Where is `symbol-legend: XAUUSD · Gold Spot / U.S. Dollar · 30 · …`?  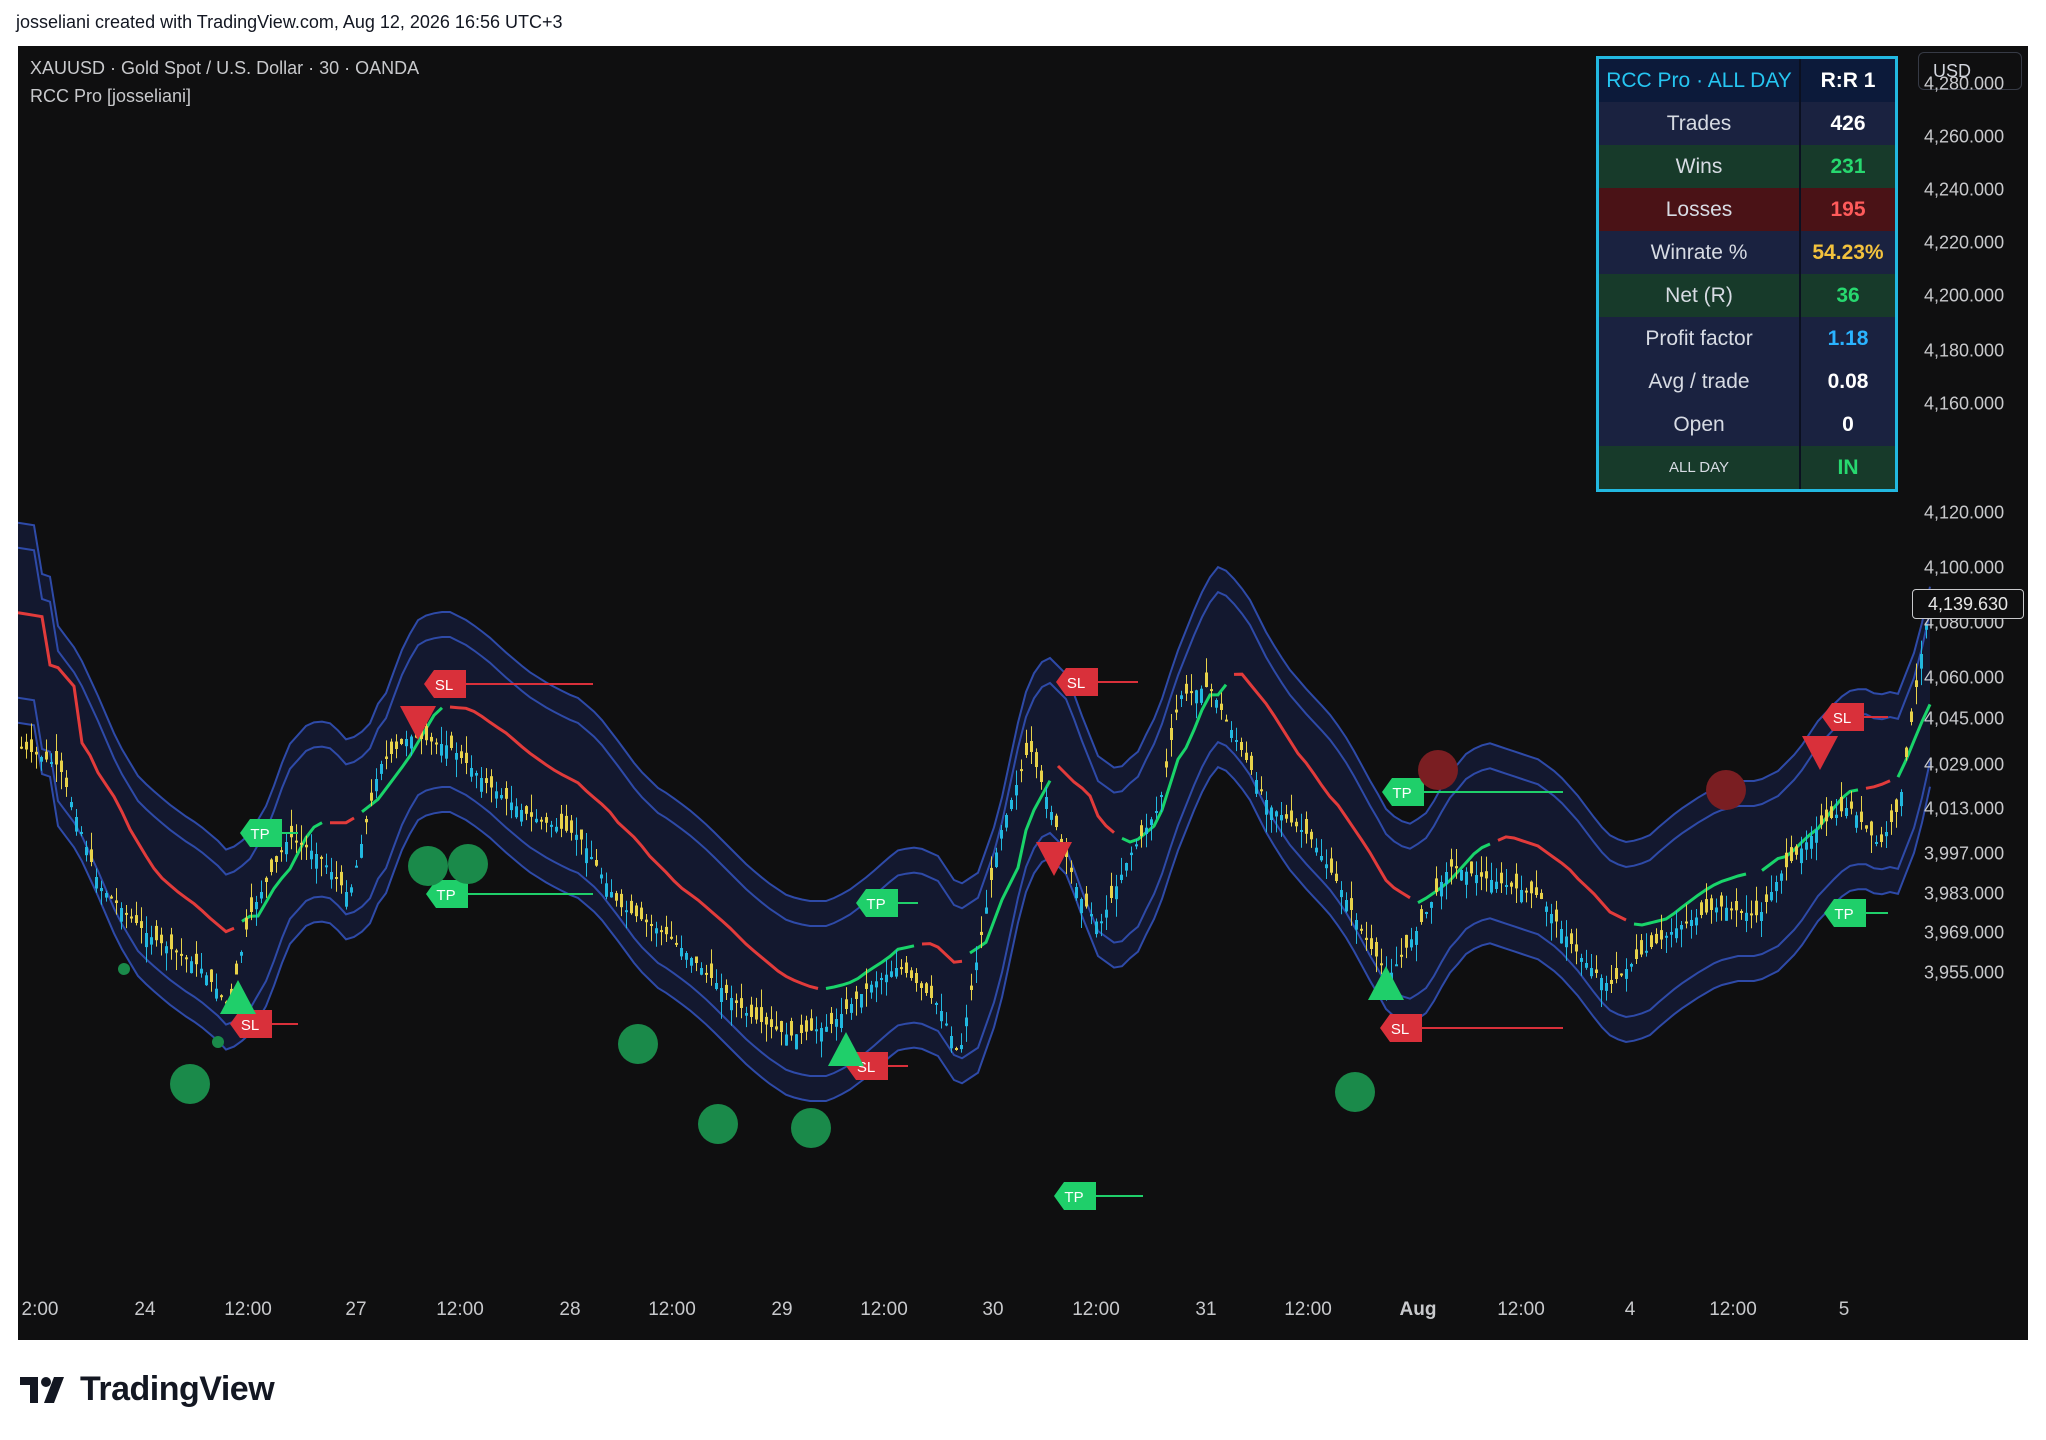
symbol-legend: XAUUSD · Gold Spot / U.S. Dollar · 30 · … is located at coordinates (224, 68).